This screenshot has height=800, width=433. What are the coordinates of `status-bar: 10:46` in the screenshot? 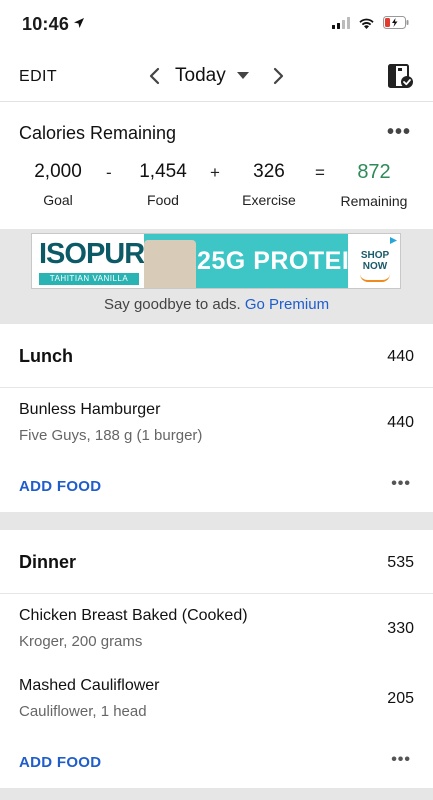 It's located at (216, 25).